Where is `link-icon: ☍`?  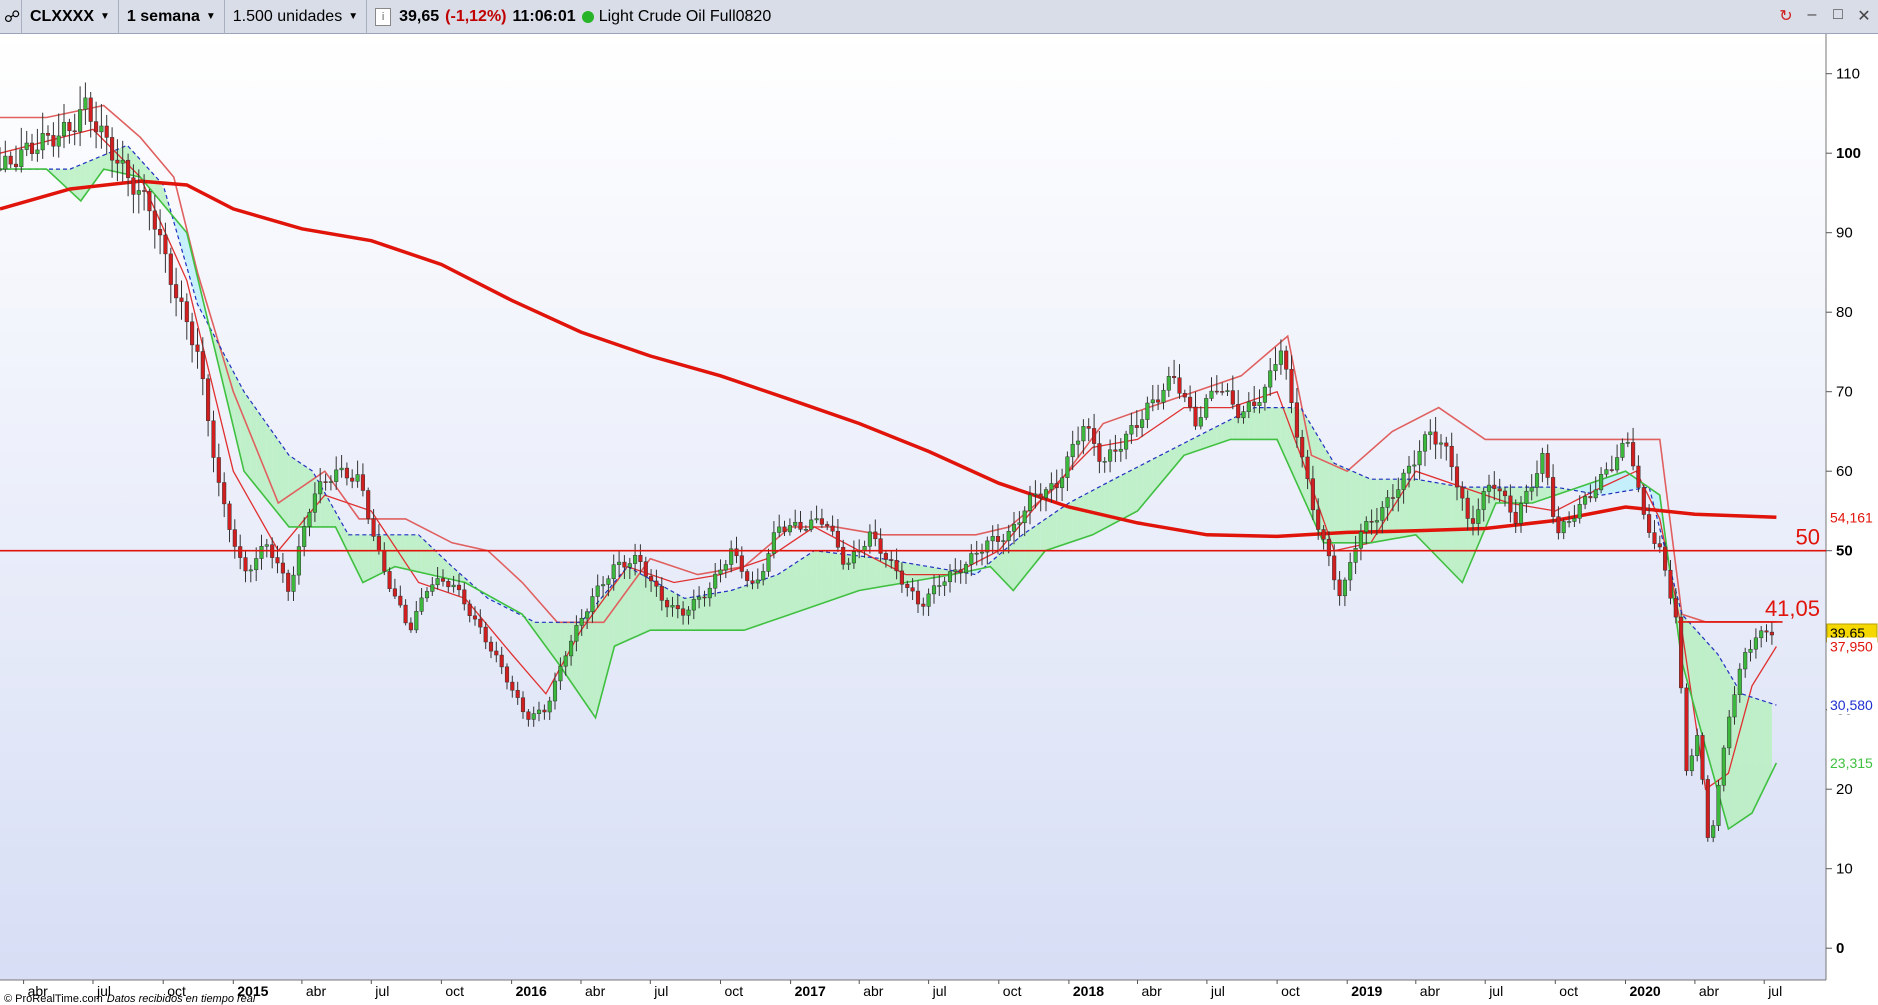
link-icon: ☍ is located at coordinates (11, 17).